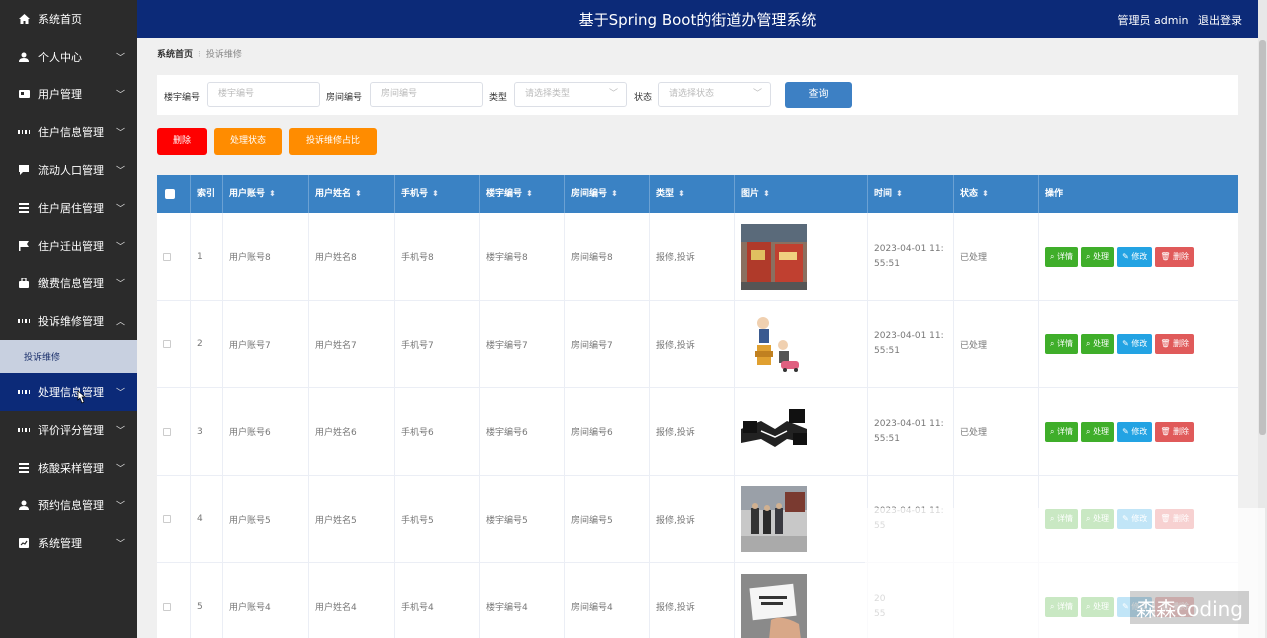 The image size is (1267, 638). What do you see at coordinates (236, 94) in the screenshot?
I see `building-placeholder: 楼宇编号` at bounding box center [236, 94].